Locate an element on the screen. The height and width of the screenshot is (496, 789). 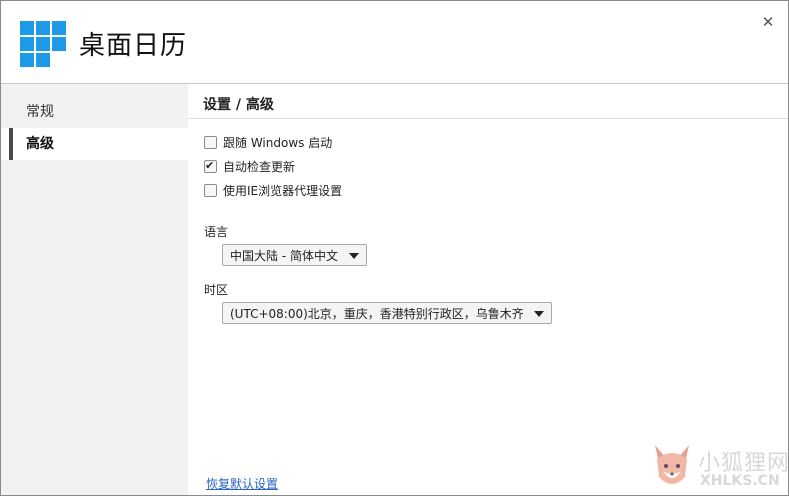
timezone-label: 时区 is located at coordinates (216, 290).